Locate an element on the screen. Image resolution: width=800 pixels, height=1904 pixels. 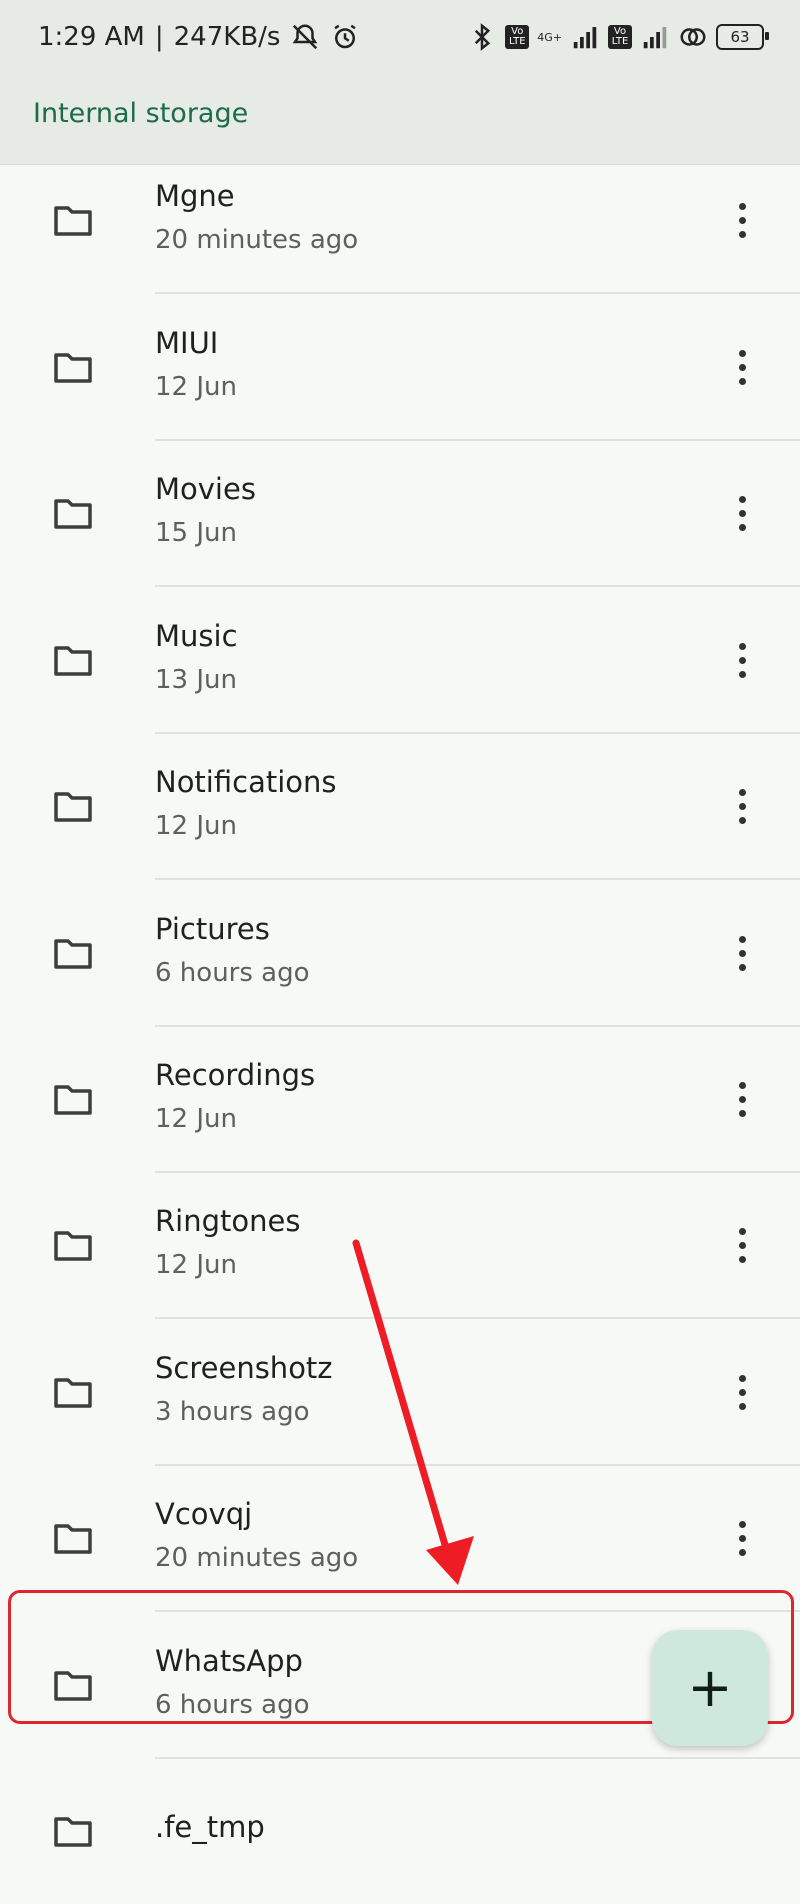
volte-badge-2: Vo LTE is located at coordinates (620, 37).